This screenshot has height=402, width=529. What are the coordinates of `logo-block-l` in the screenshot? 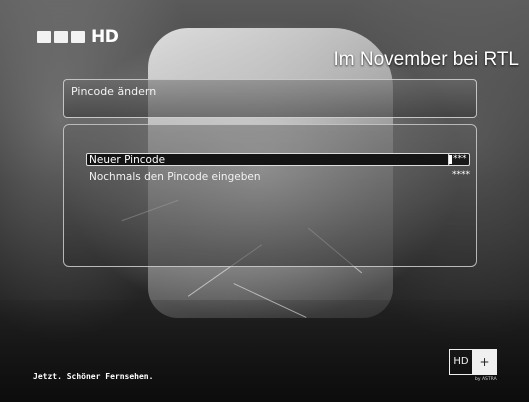 It's located at (78, 37).